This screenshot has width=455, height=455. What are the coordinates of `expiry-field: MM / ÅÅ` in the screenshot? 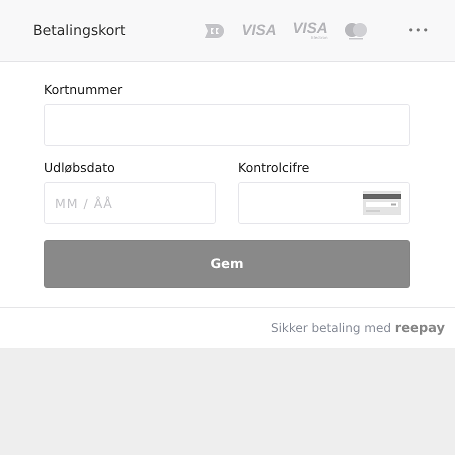 It's located at (130, 203).